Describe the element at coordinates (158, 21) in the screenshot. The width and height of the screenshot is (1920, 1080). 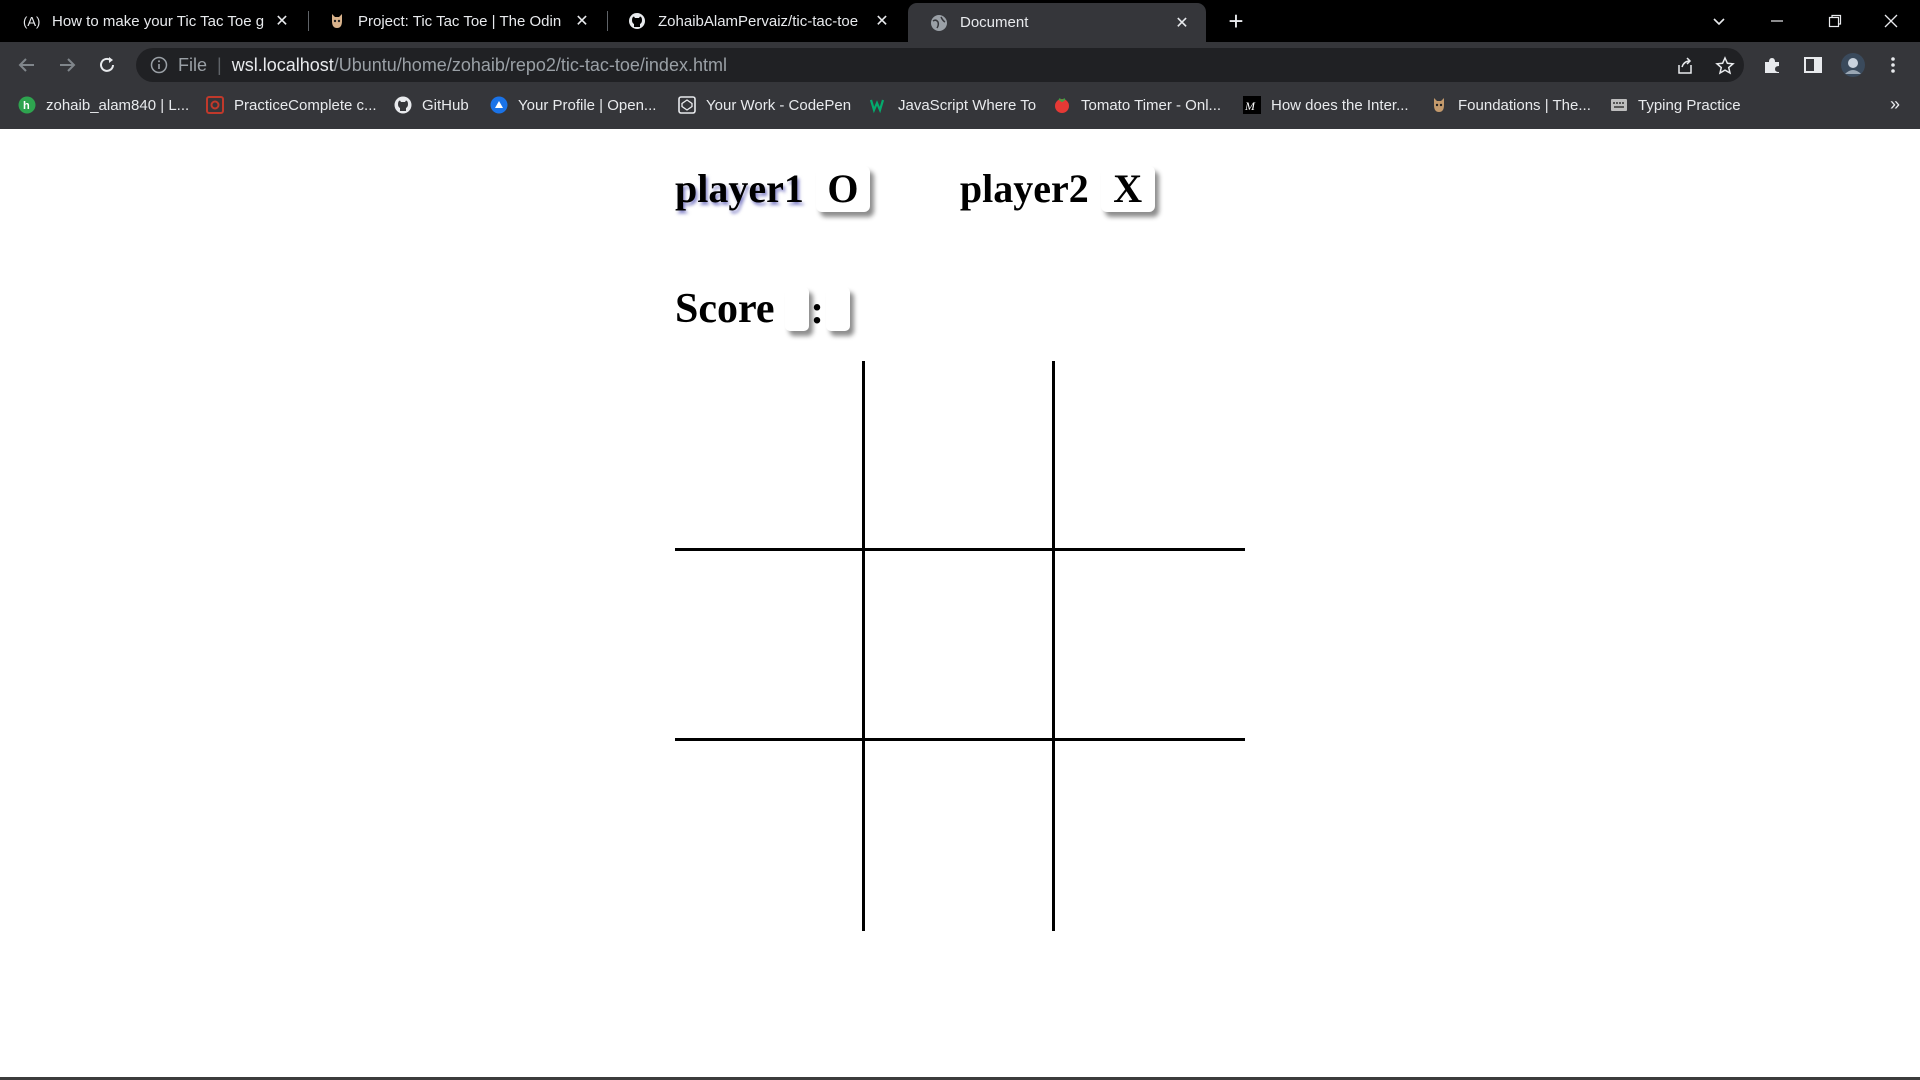
I see `tab-title: How to make your Tic Tac Toe ga` at that location.